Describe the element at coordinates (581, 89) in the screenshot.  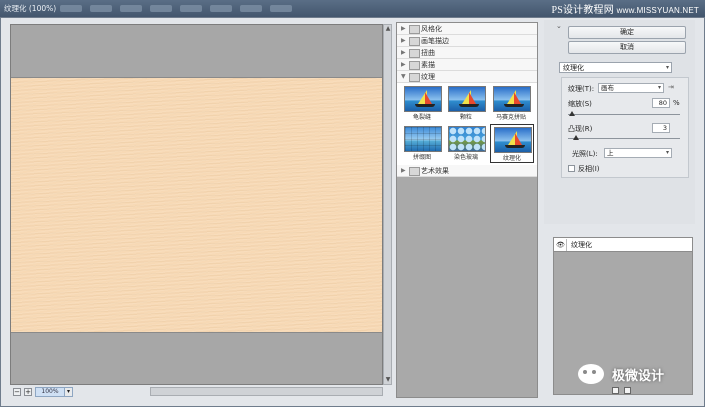
I see `texture-label: 纹理(T):` at that location.